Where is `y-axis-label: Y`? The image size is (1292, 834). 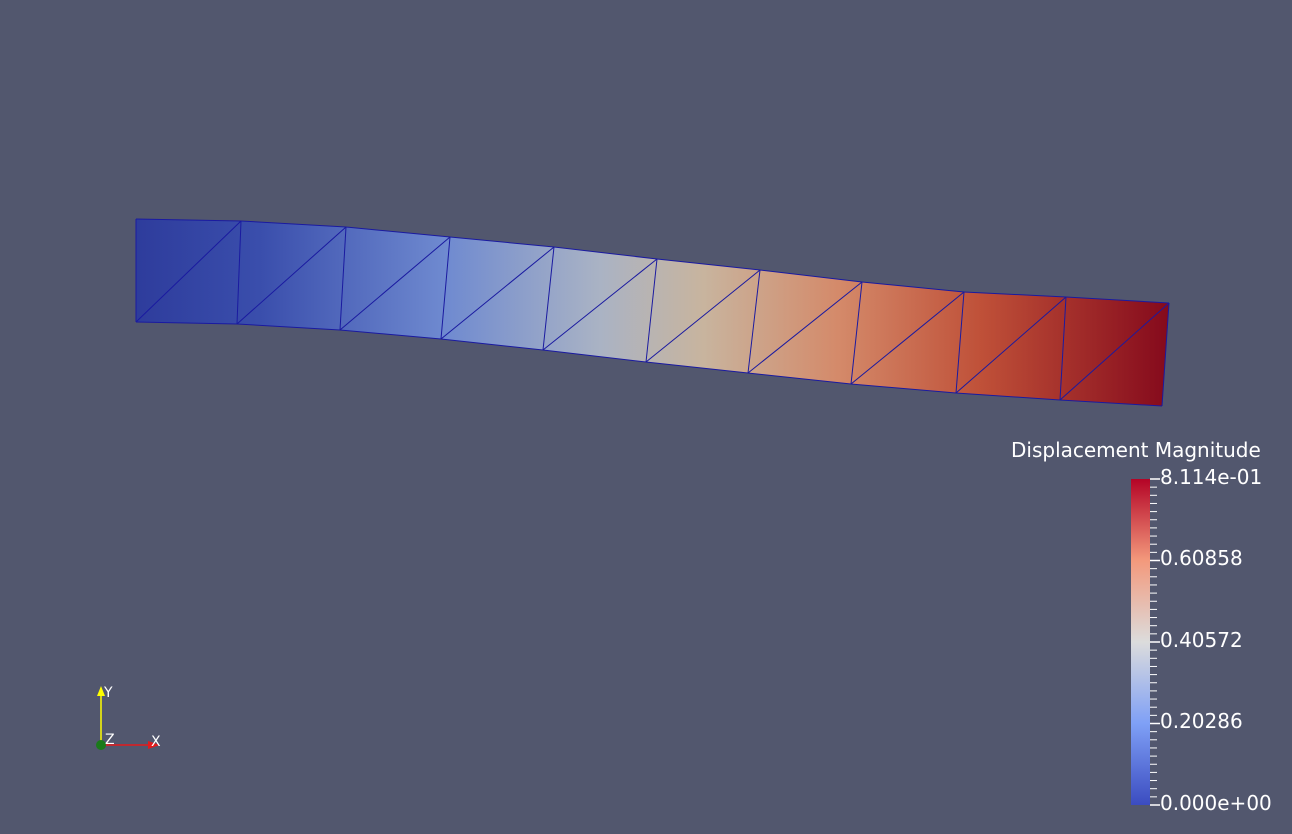 y-axis-label: Y is located at coordinates (108, 693).